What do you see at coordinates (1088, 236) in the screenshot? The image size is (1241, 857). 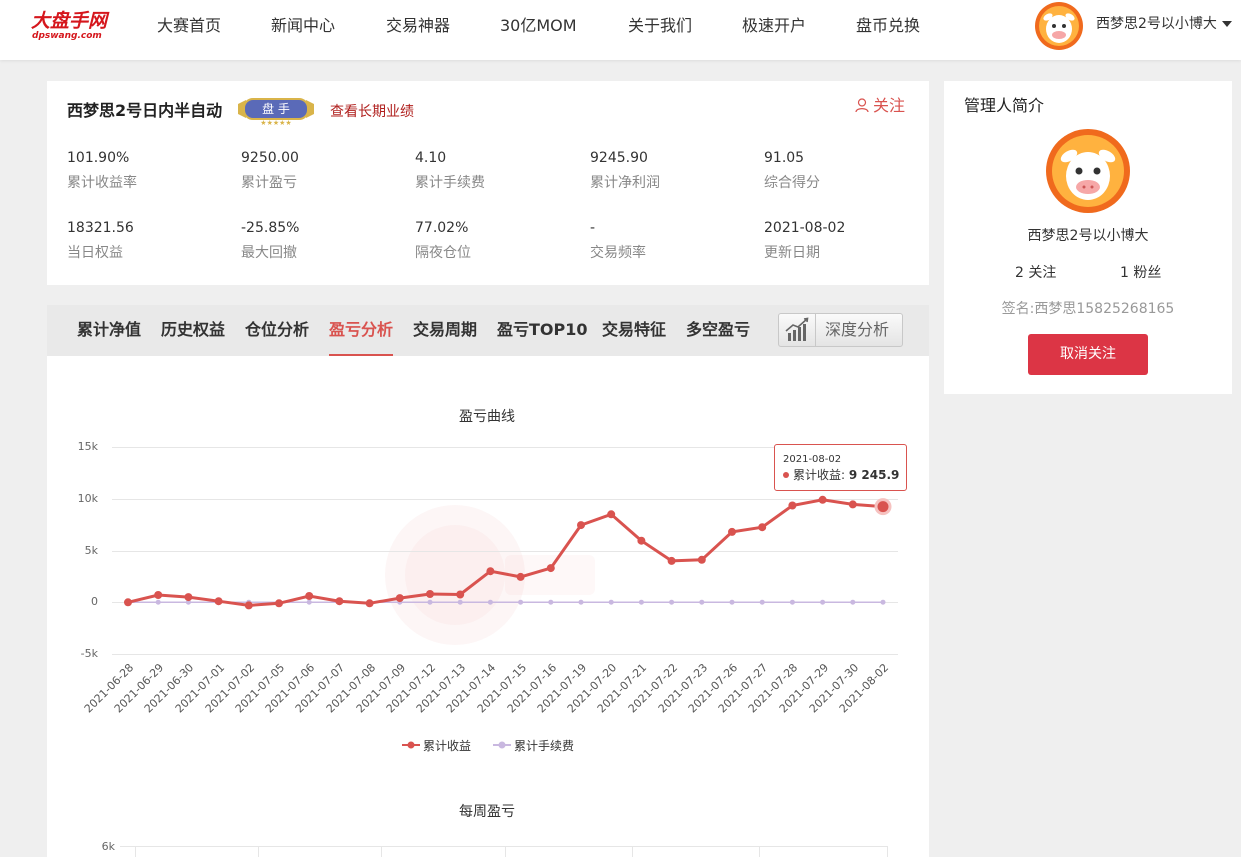 I see `manager-name: 西梦思2号以小博大` at bounding box center [1088, 236].